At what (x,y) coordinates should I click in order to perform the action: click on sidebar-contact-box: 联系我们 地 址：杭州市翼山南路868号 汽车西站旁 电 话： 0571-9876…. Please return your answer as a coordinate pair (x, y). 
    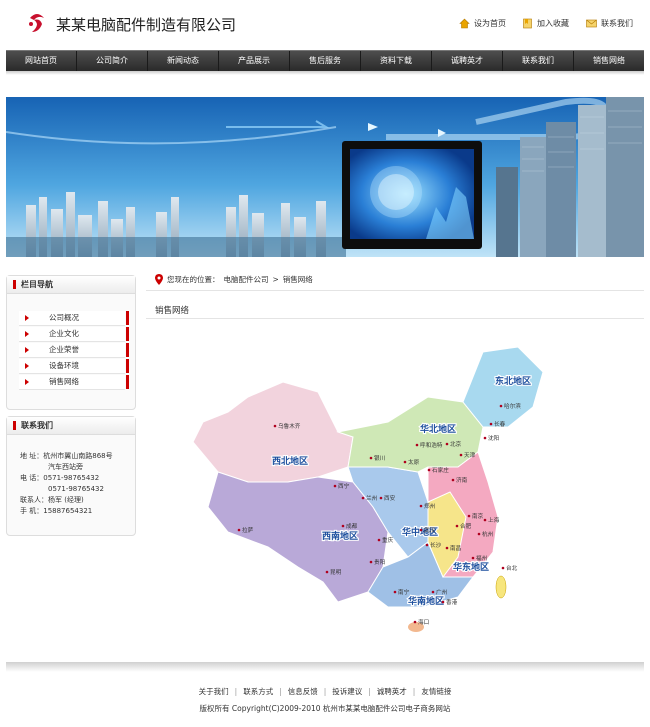
    Looking at the image, I should click on (71, 476).